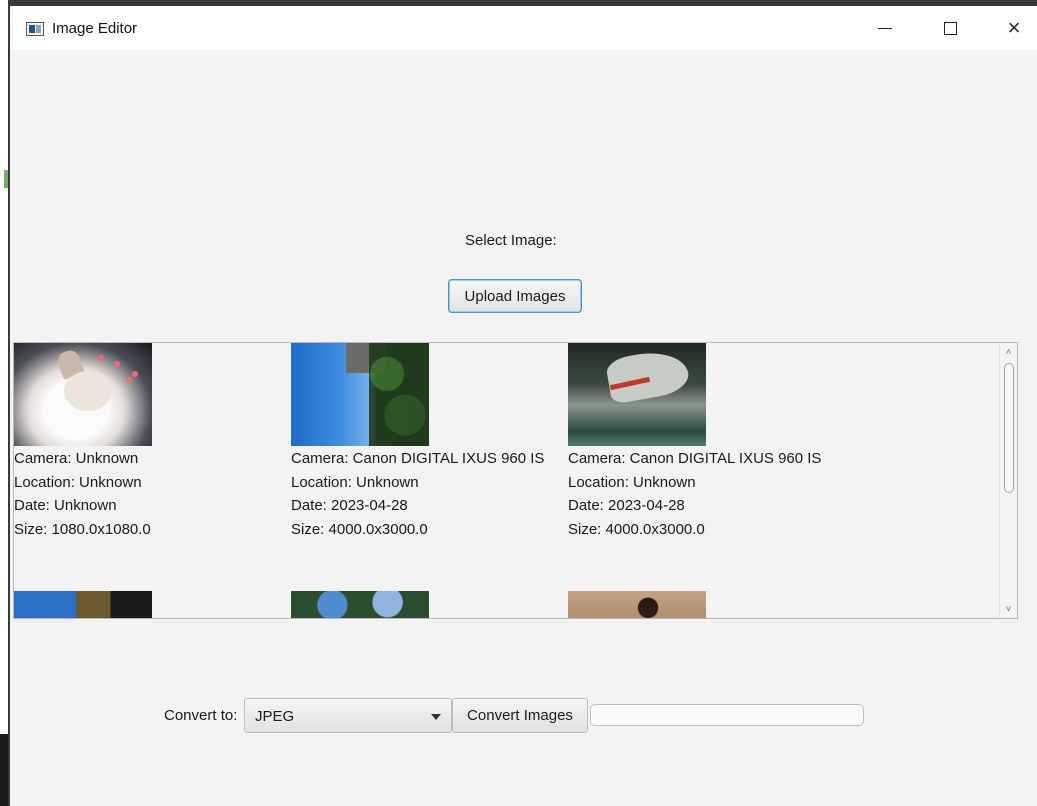  I want to click on minimize-button, so click(885, 28).